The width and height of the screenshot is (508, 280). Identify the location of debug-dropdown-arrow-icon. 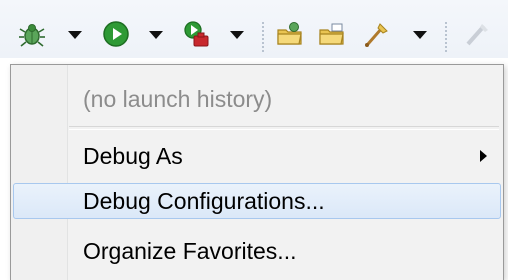
(75, 35).